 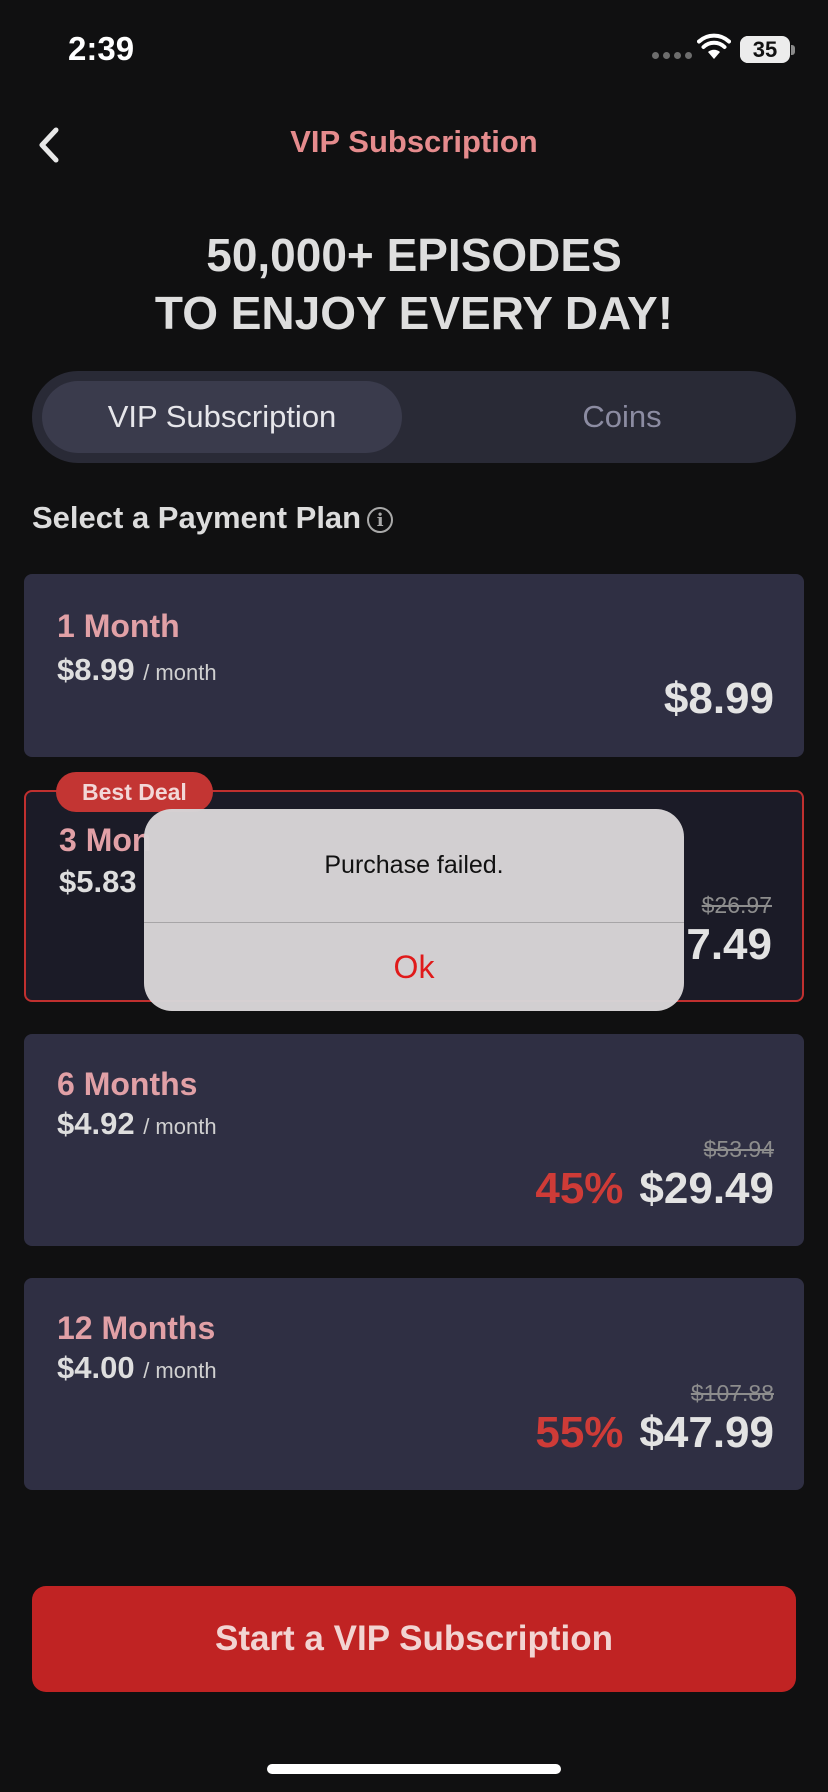 I want to click on battery-icon: 35, so click(x=765, y=49).